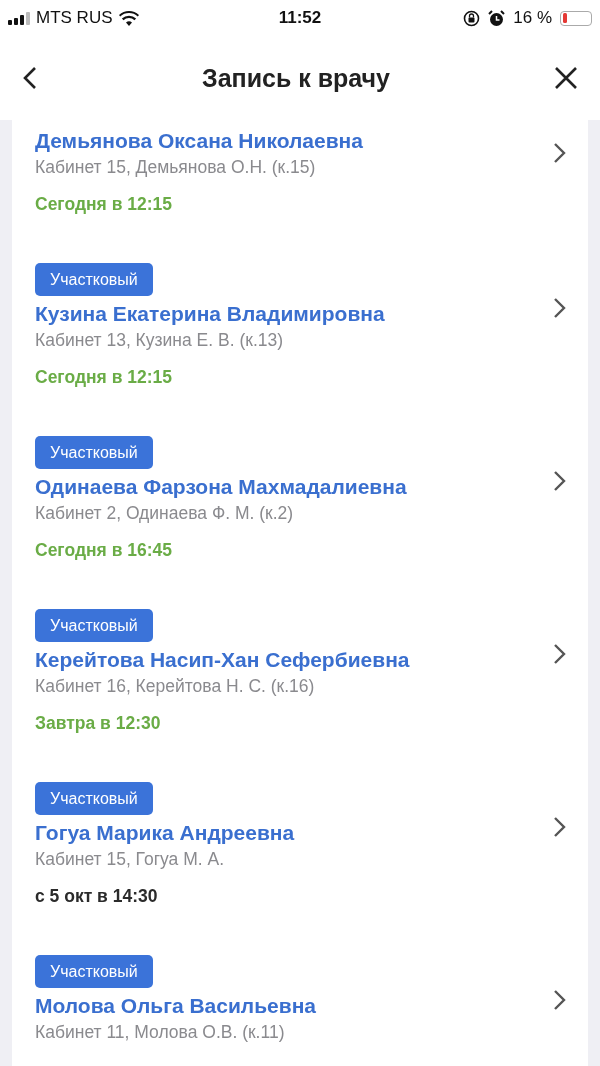  Describe the element at coordinates (296, 78) in the screenshot. I see `page-title: Запись к врачу` at that location.